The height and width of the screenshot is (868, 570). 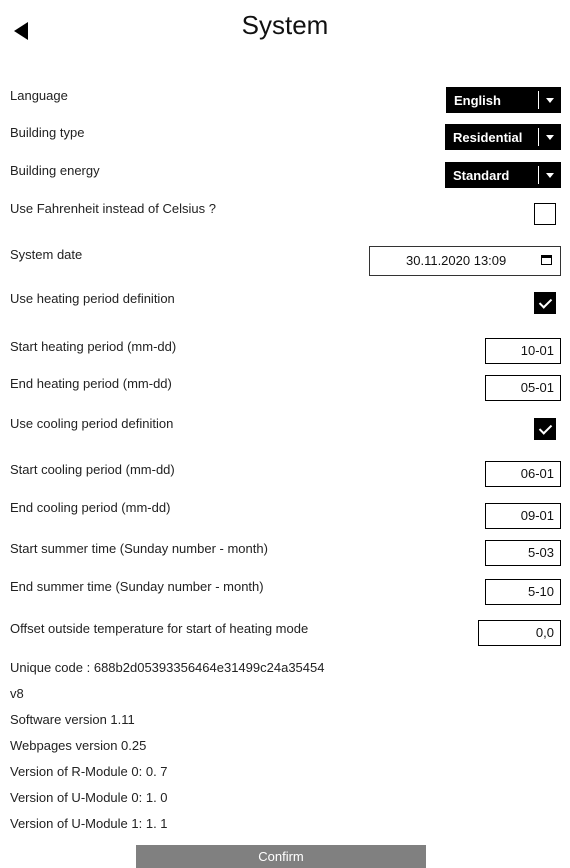 I want to click on end-heating-input: 05-01, so click(x=523, y=388).